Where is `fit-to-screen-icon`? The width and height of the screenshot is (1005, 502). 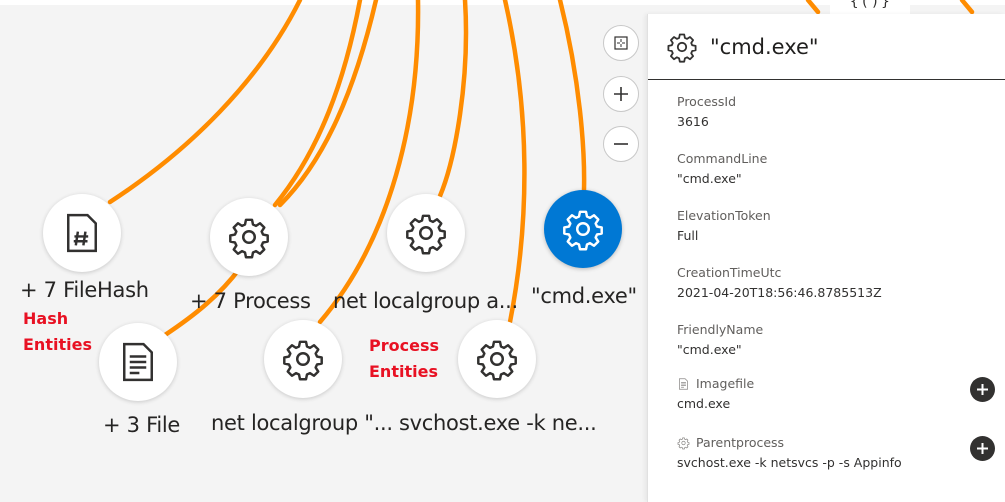 fit-to-screen-icon is located at coordinates (621, 43).